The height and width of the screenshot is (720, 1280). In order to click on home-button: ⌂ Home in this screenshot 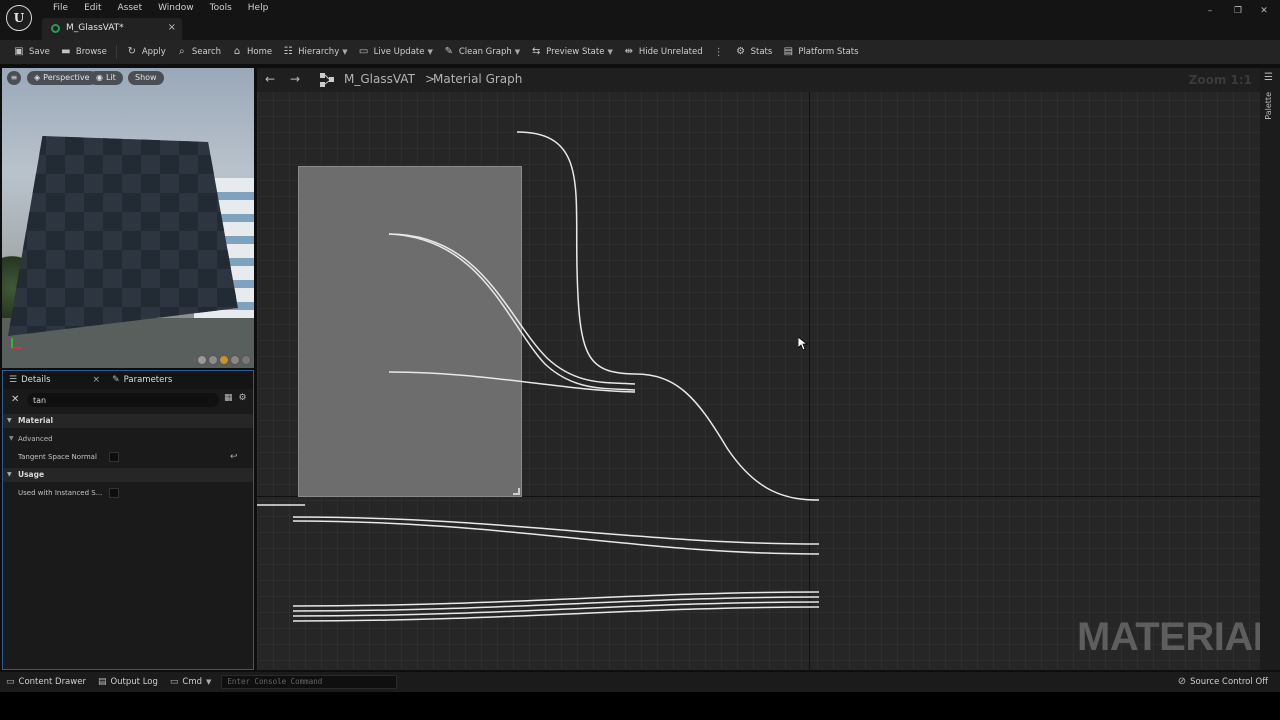, I will do `click(251, 52)`.